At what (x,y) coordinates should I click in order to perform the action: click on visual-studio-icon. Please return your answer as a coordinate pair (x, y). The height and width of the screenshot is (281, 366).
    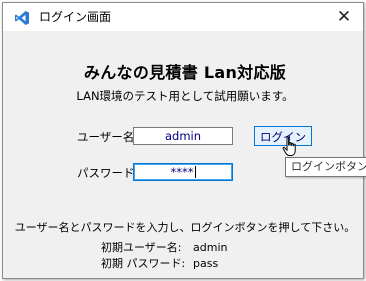
    Looking at the image, I should click on (22, 18).